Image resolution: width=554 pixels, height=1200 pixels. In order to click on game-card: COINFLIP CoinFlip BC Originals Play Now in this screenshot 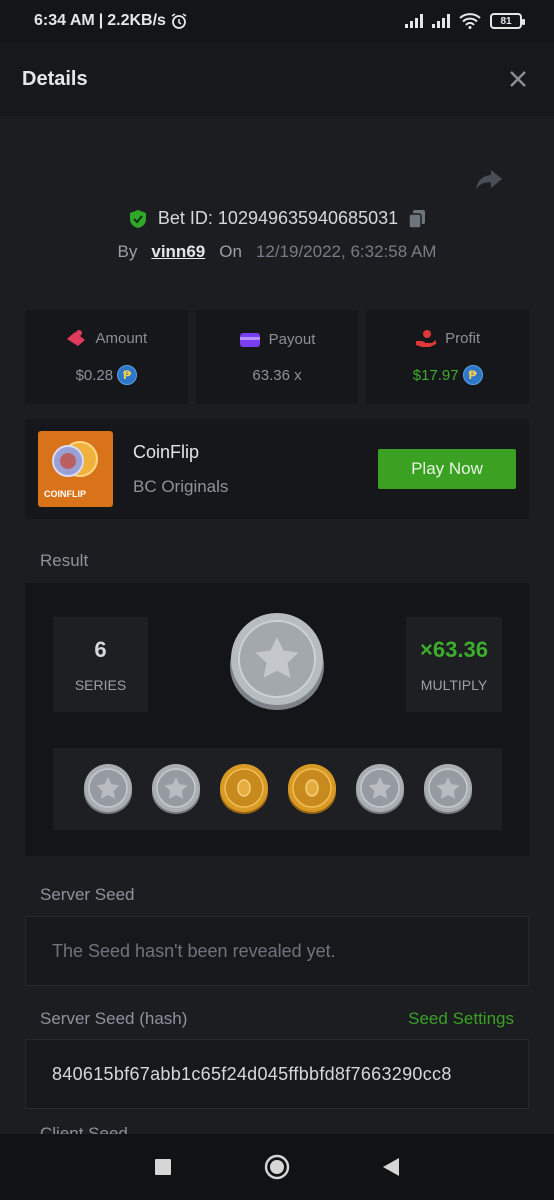, I will do `click(277, 469)`.